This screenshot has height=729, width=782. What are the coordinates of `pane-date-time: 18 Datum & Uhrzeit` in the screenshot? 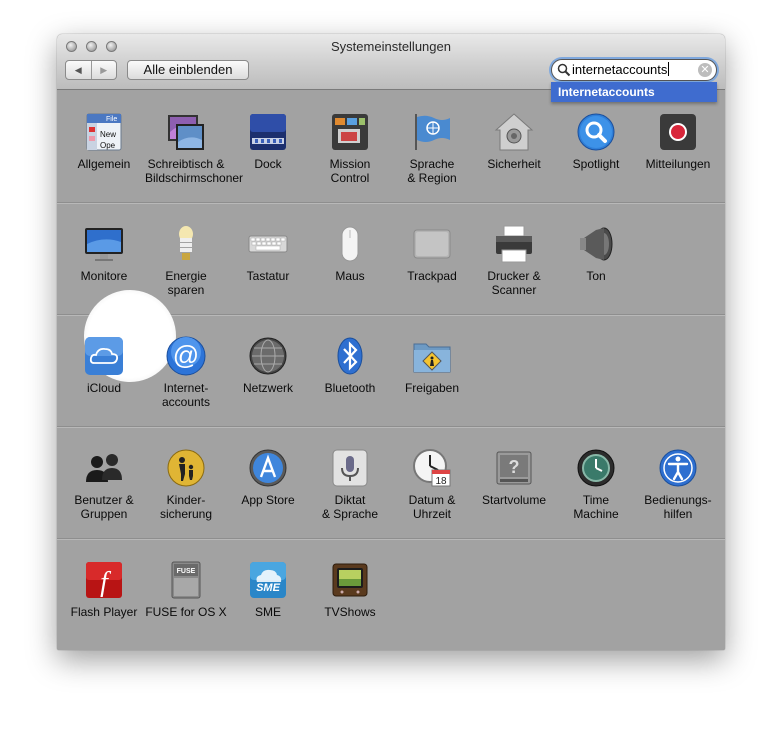 It's located at (432, 484).